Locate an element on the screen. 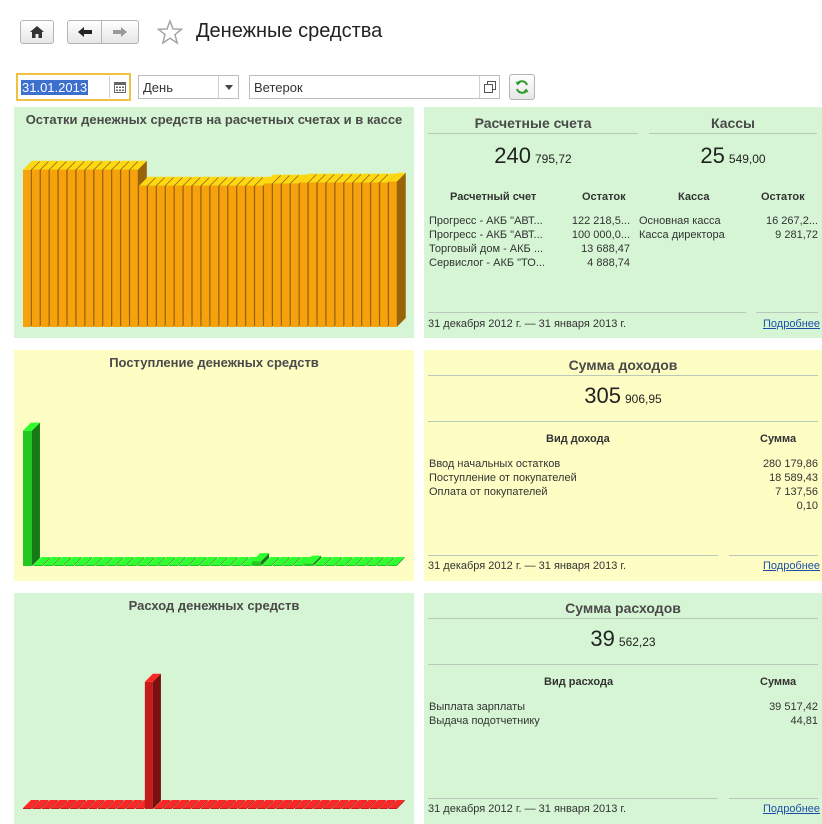 The image size is (822, 824). accounts-heading: Расчетные счета is located at coordinates (533, 123).